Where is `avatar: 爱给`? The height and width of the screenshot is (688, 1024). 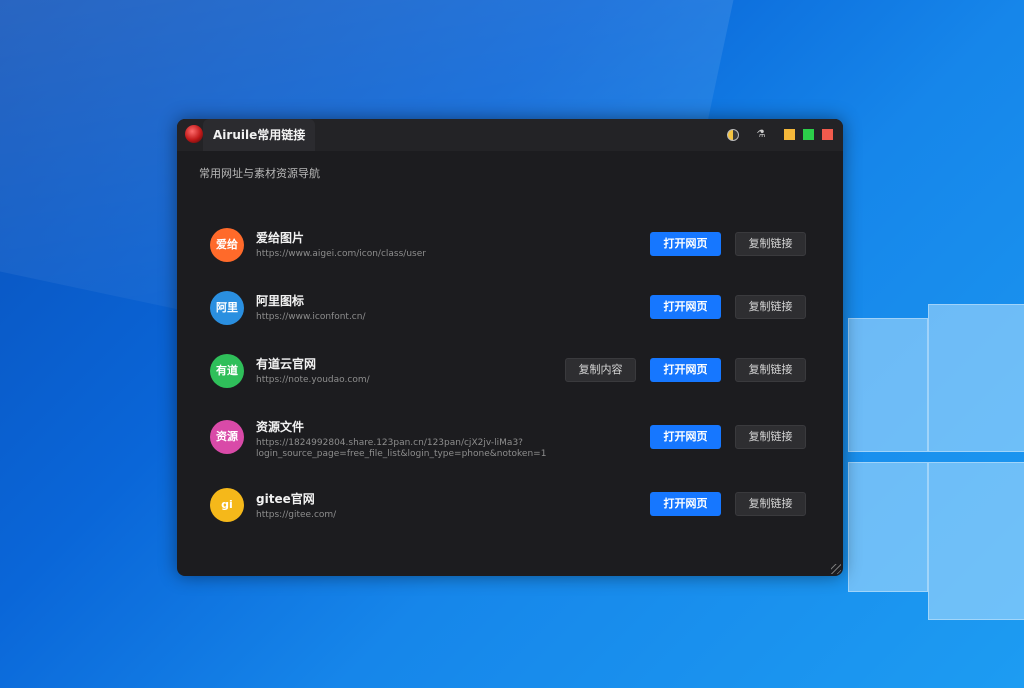 avatar: 爱给 is located at coordinates (227, 245).